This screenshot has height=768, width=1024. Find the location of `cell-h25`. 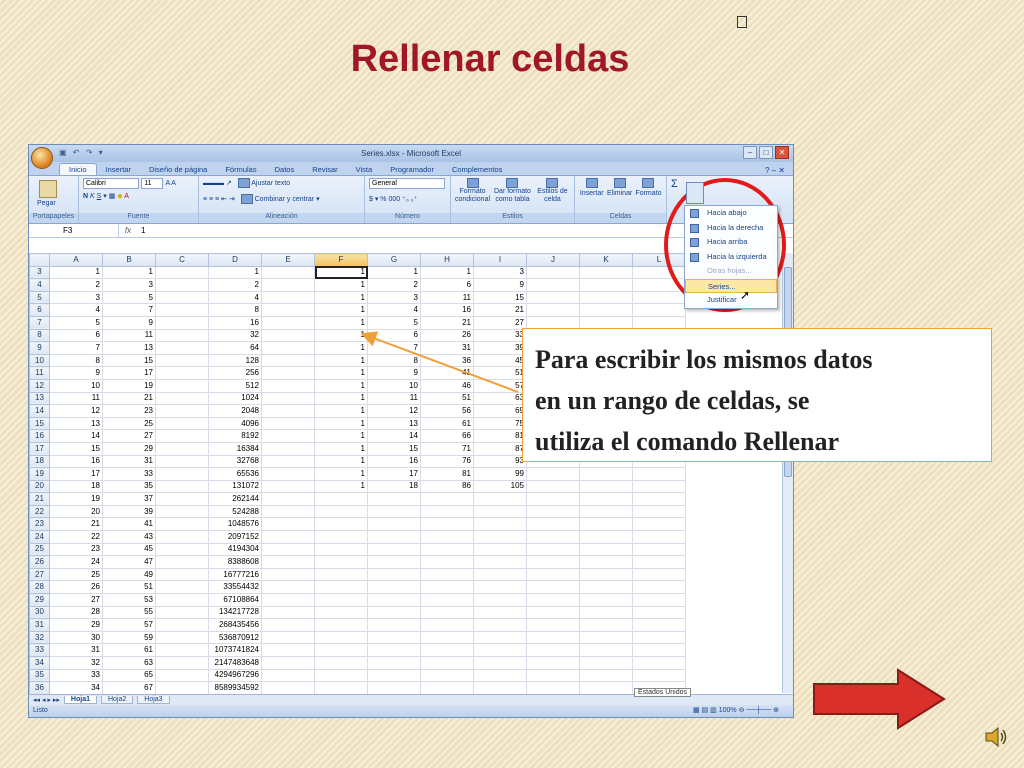

cell-h25 is located at coordinates (447, 549).